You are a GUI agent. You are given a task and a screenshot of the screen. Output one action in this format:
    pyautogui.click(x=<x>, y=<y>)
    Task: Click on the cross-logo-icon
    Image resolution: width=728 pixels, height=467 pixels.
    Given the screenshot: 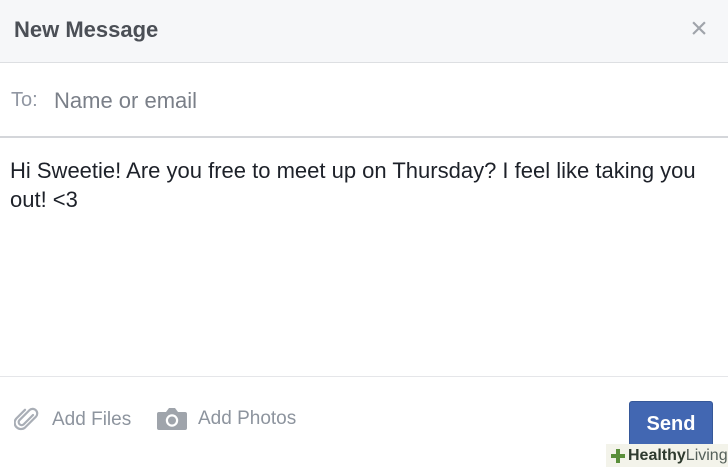 What is the action you would take?
    pyautogui.click(x=618, y=455)
    